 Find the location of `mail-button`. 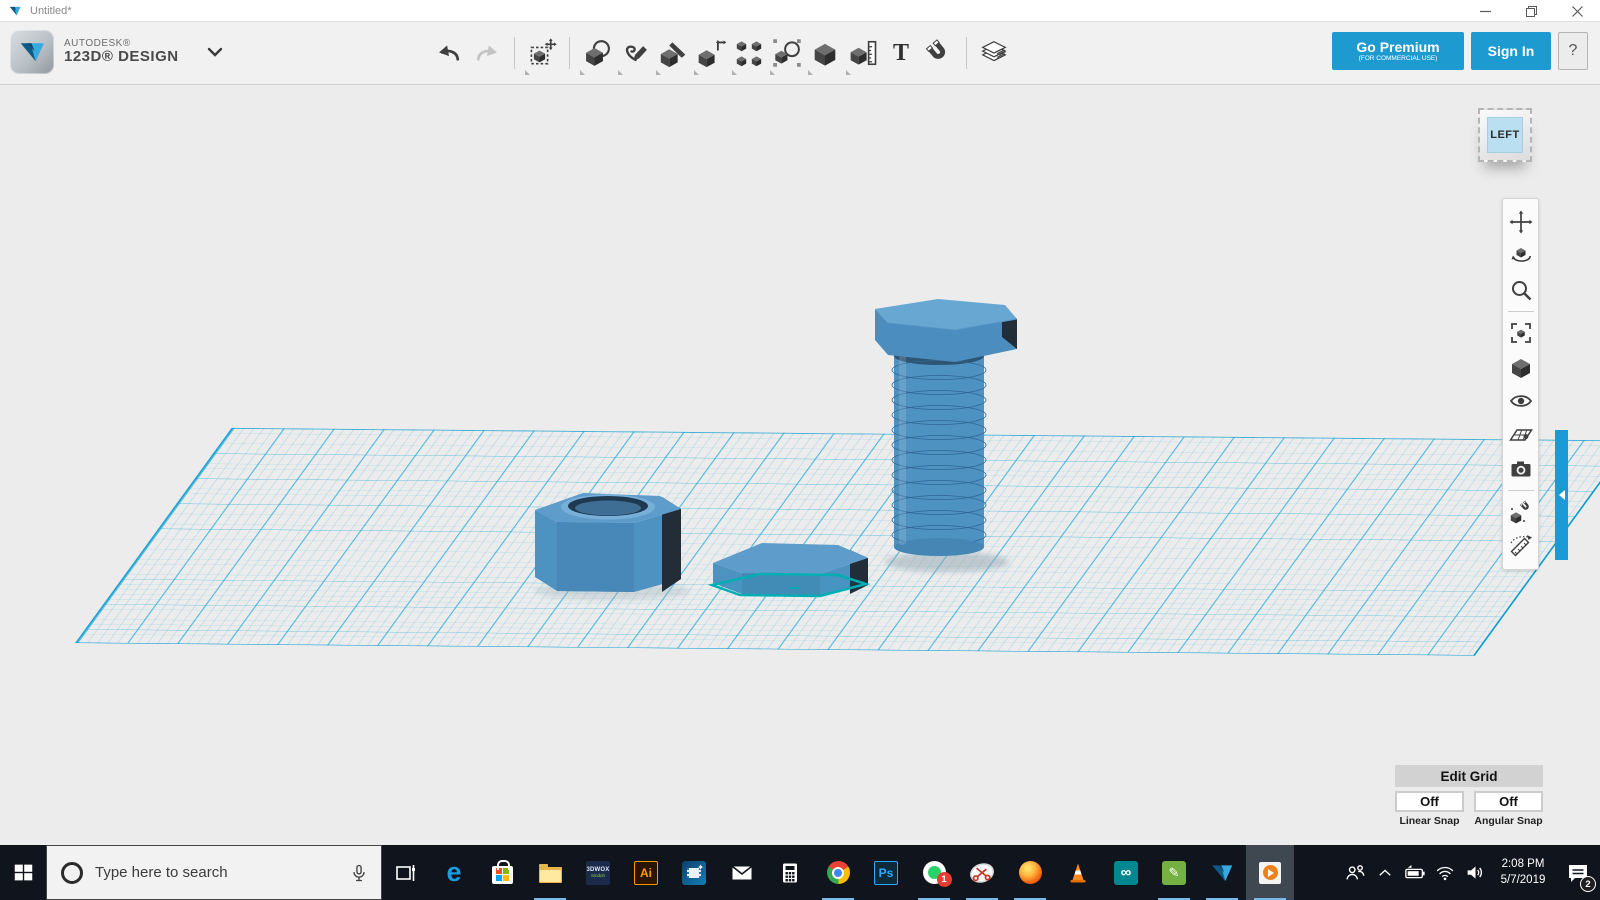

mail-button is located at coordinates (742, 872).